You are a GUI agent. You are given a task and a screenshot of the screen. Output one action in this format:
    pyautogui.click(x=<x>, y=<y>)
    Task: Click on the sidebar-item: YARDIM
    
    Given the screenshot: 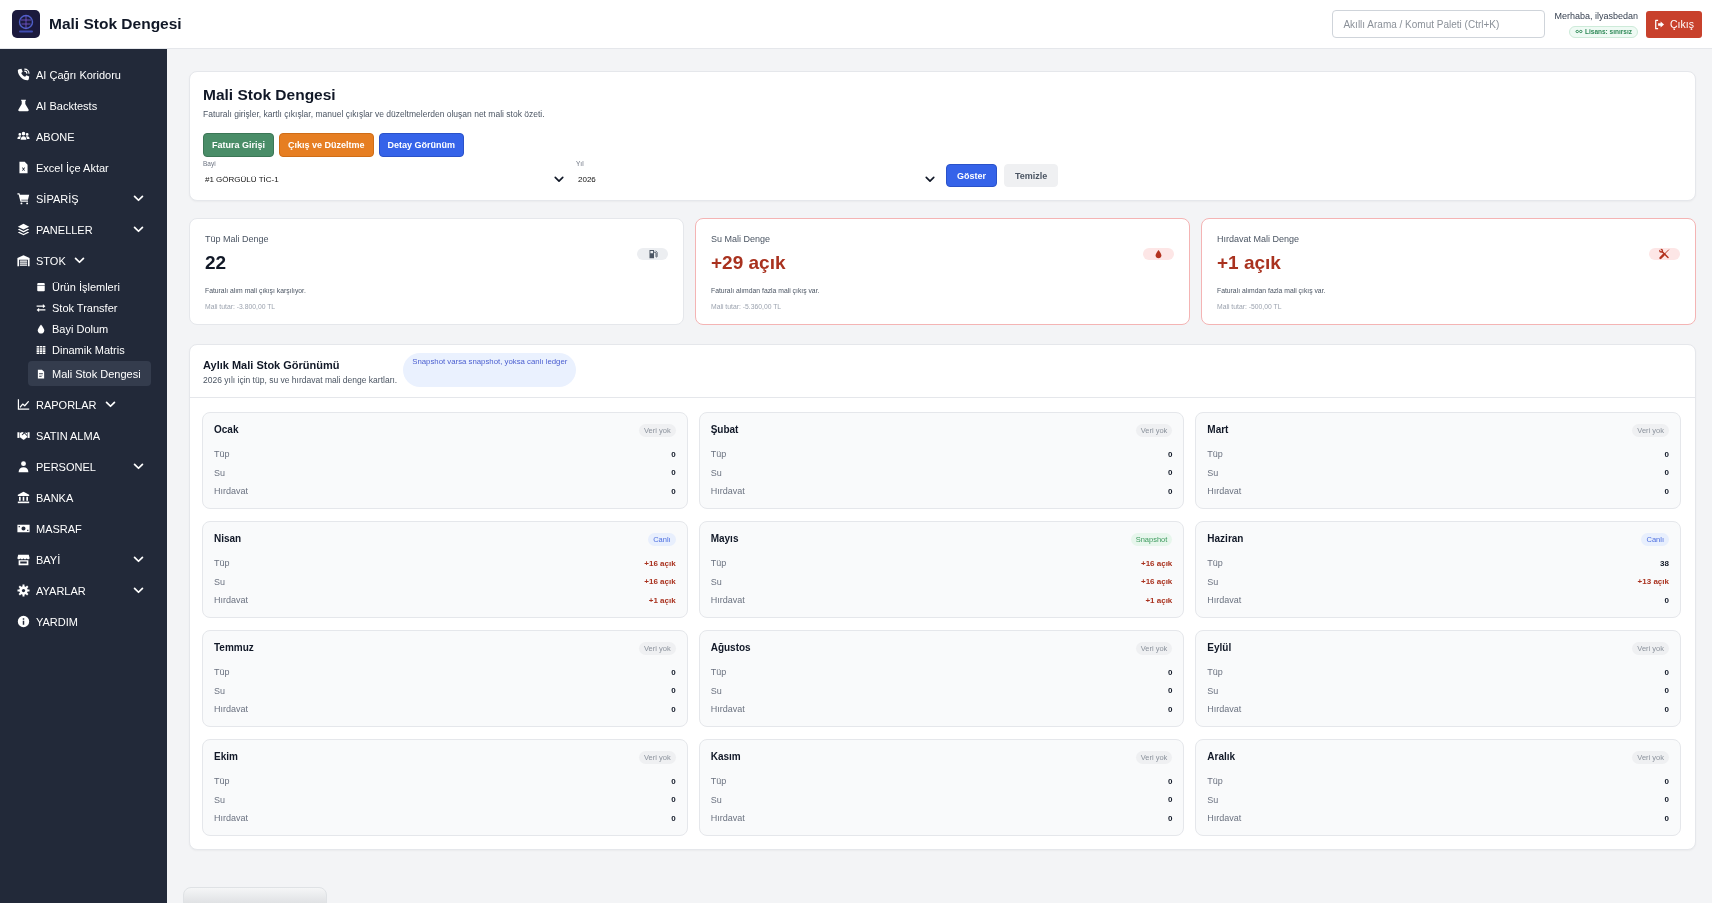 What is the action you would take?
    pyautogui.click(x=81, y=621)
    